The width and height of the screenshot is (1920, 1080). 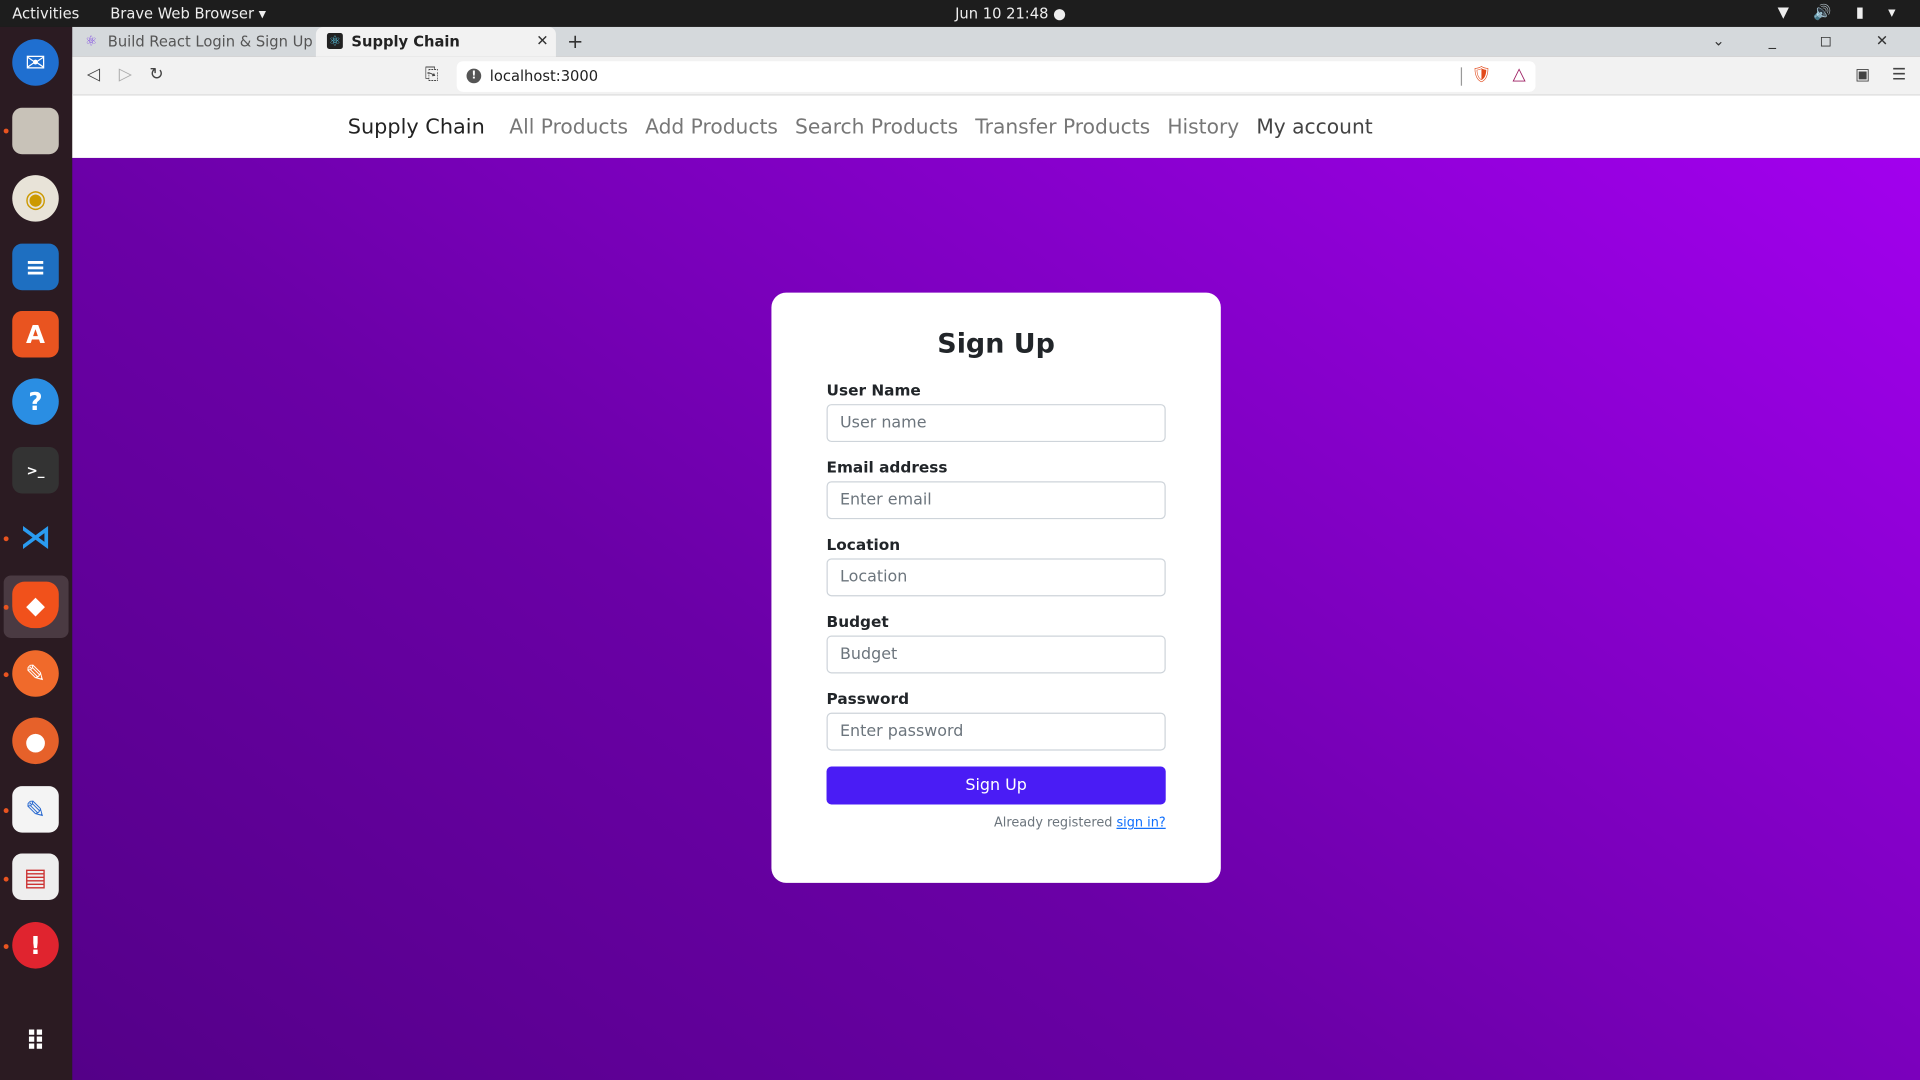 I want to click on reader-icon: ▤, so click(x=35, y=877).